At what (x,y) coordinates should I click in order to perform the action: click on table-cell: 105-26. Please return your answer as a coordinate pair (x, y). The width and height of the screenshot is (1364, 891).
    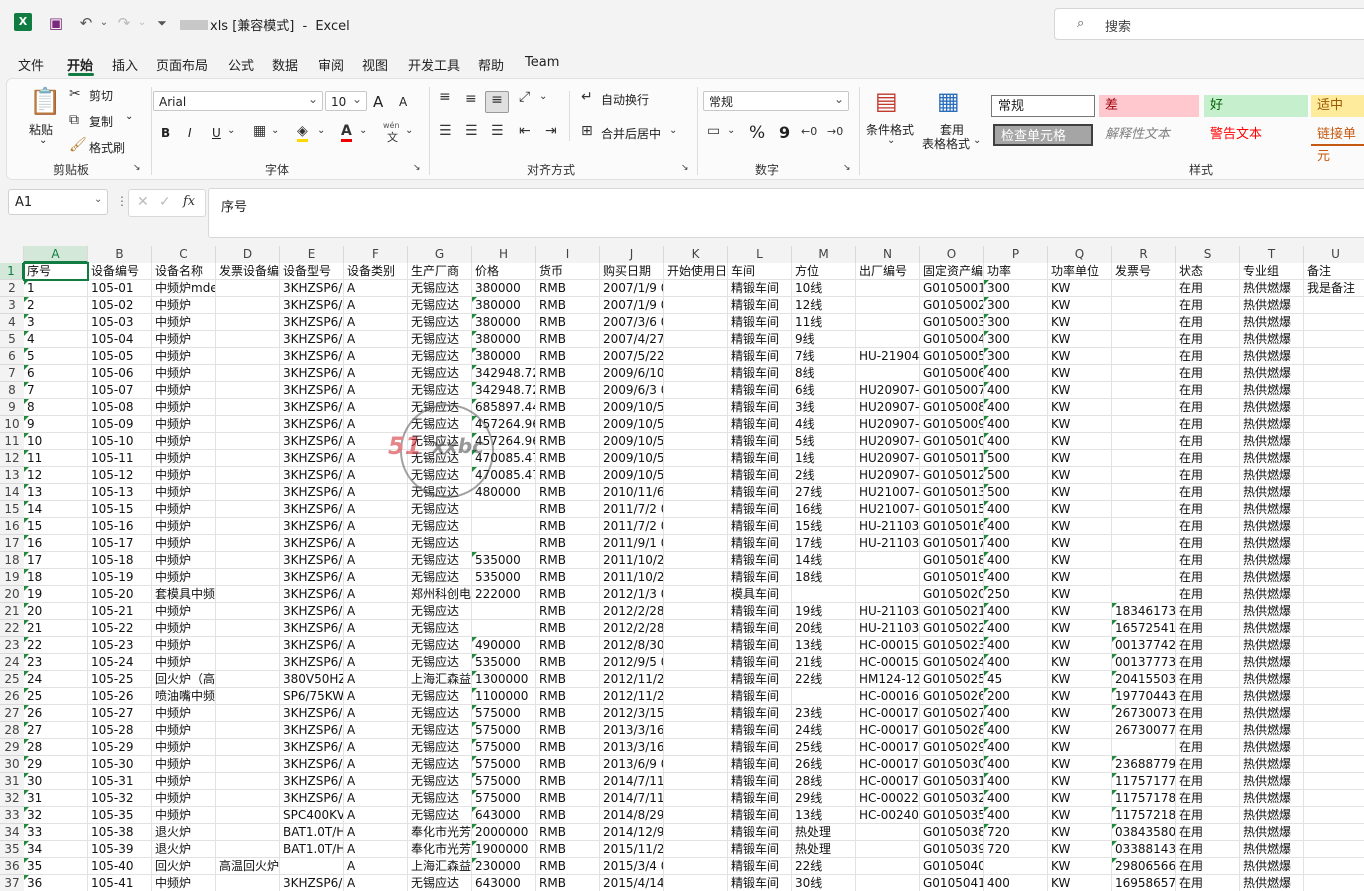
    Looking at the image, I should click on (120, 696).